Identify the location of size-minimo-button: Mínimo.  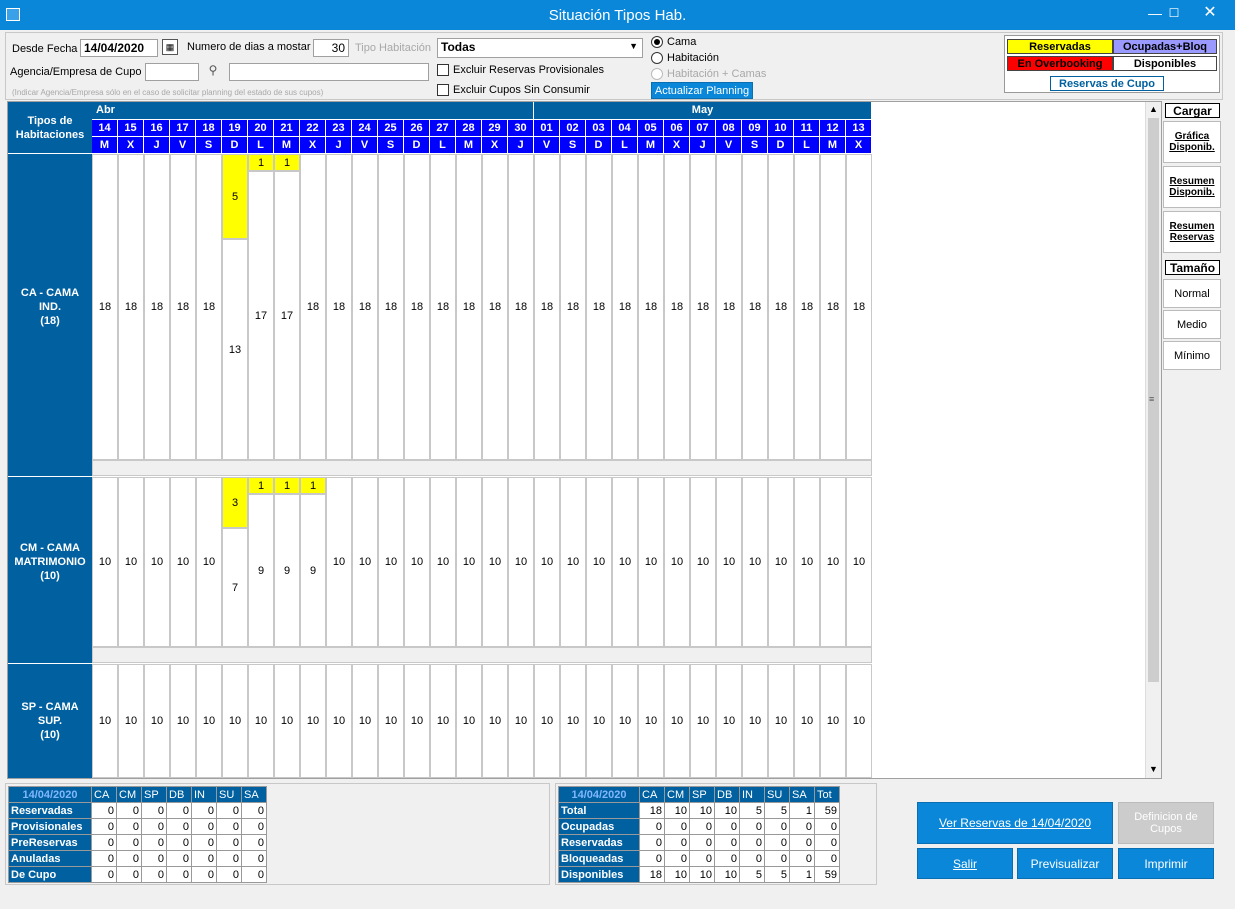
(1192, 355).